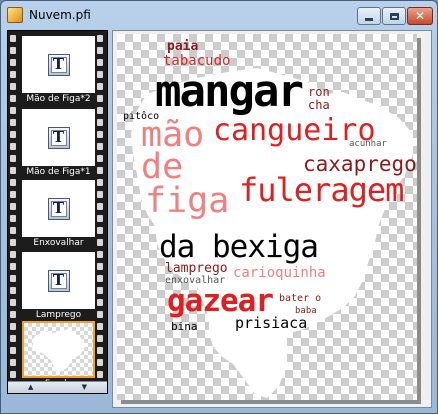  I want to click on layer-frame-mao-de-figa-1: T Mão de Figa*1, so click(58, 144).